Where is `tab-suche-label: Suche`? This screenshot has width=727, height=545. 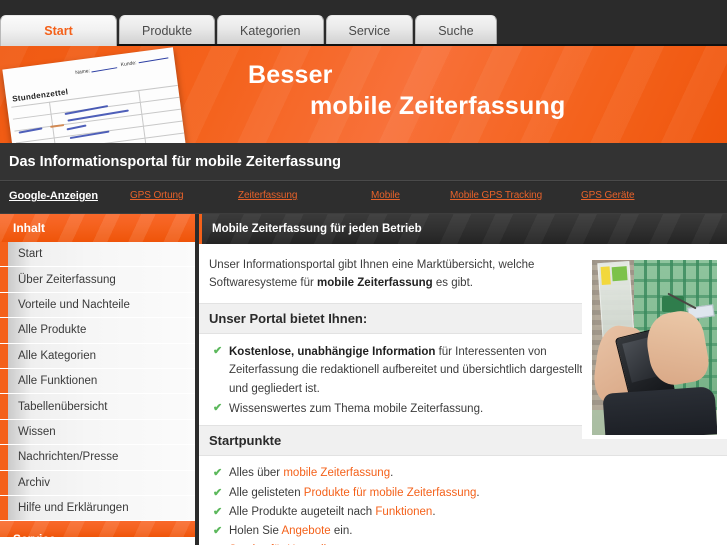 tab-suche-label: Suche is located at coordinates (456, 31).